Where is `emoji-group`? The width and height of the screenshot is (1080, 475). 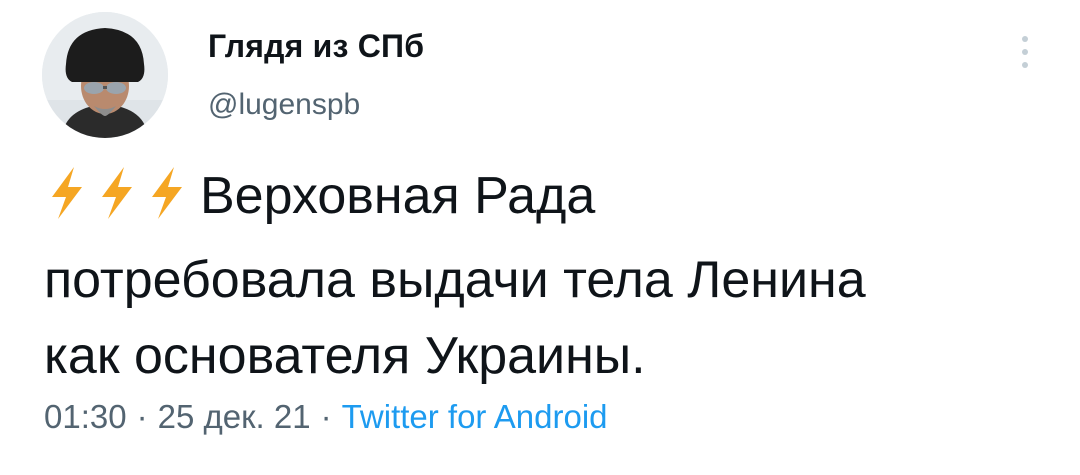 emoji-group is located at coordinates (119, 203).